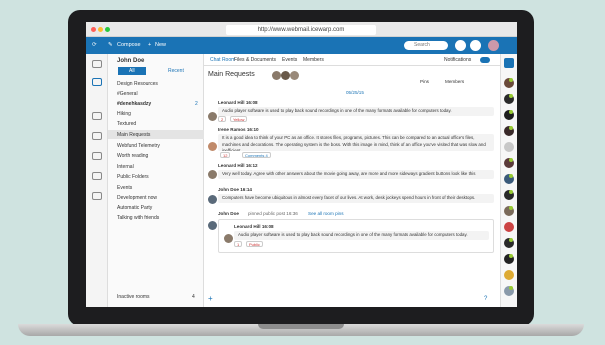  Describe the element at coordinates (130, 61) in the screenshot. I see `user-name: John Doe` at that location.